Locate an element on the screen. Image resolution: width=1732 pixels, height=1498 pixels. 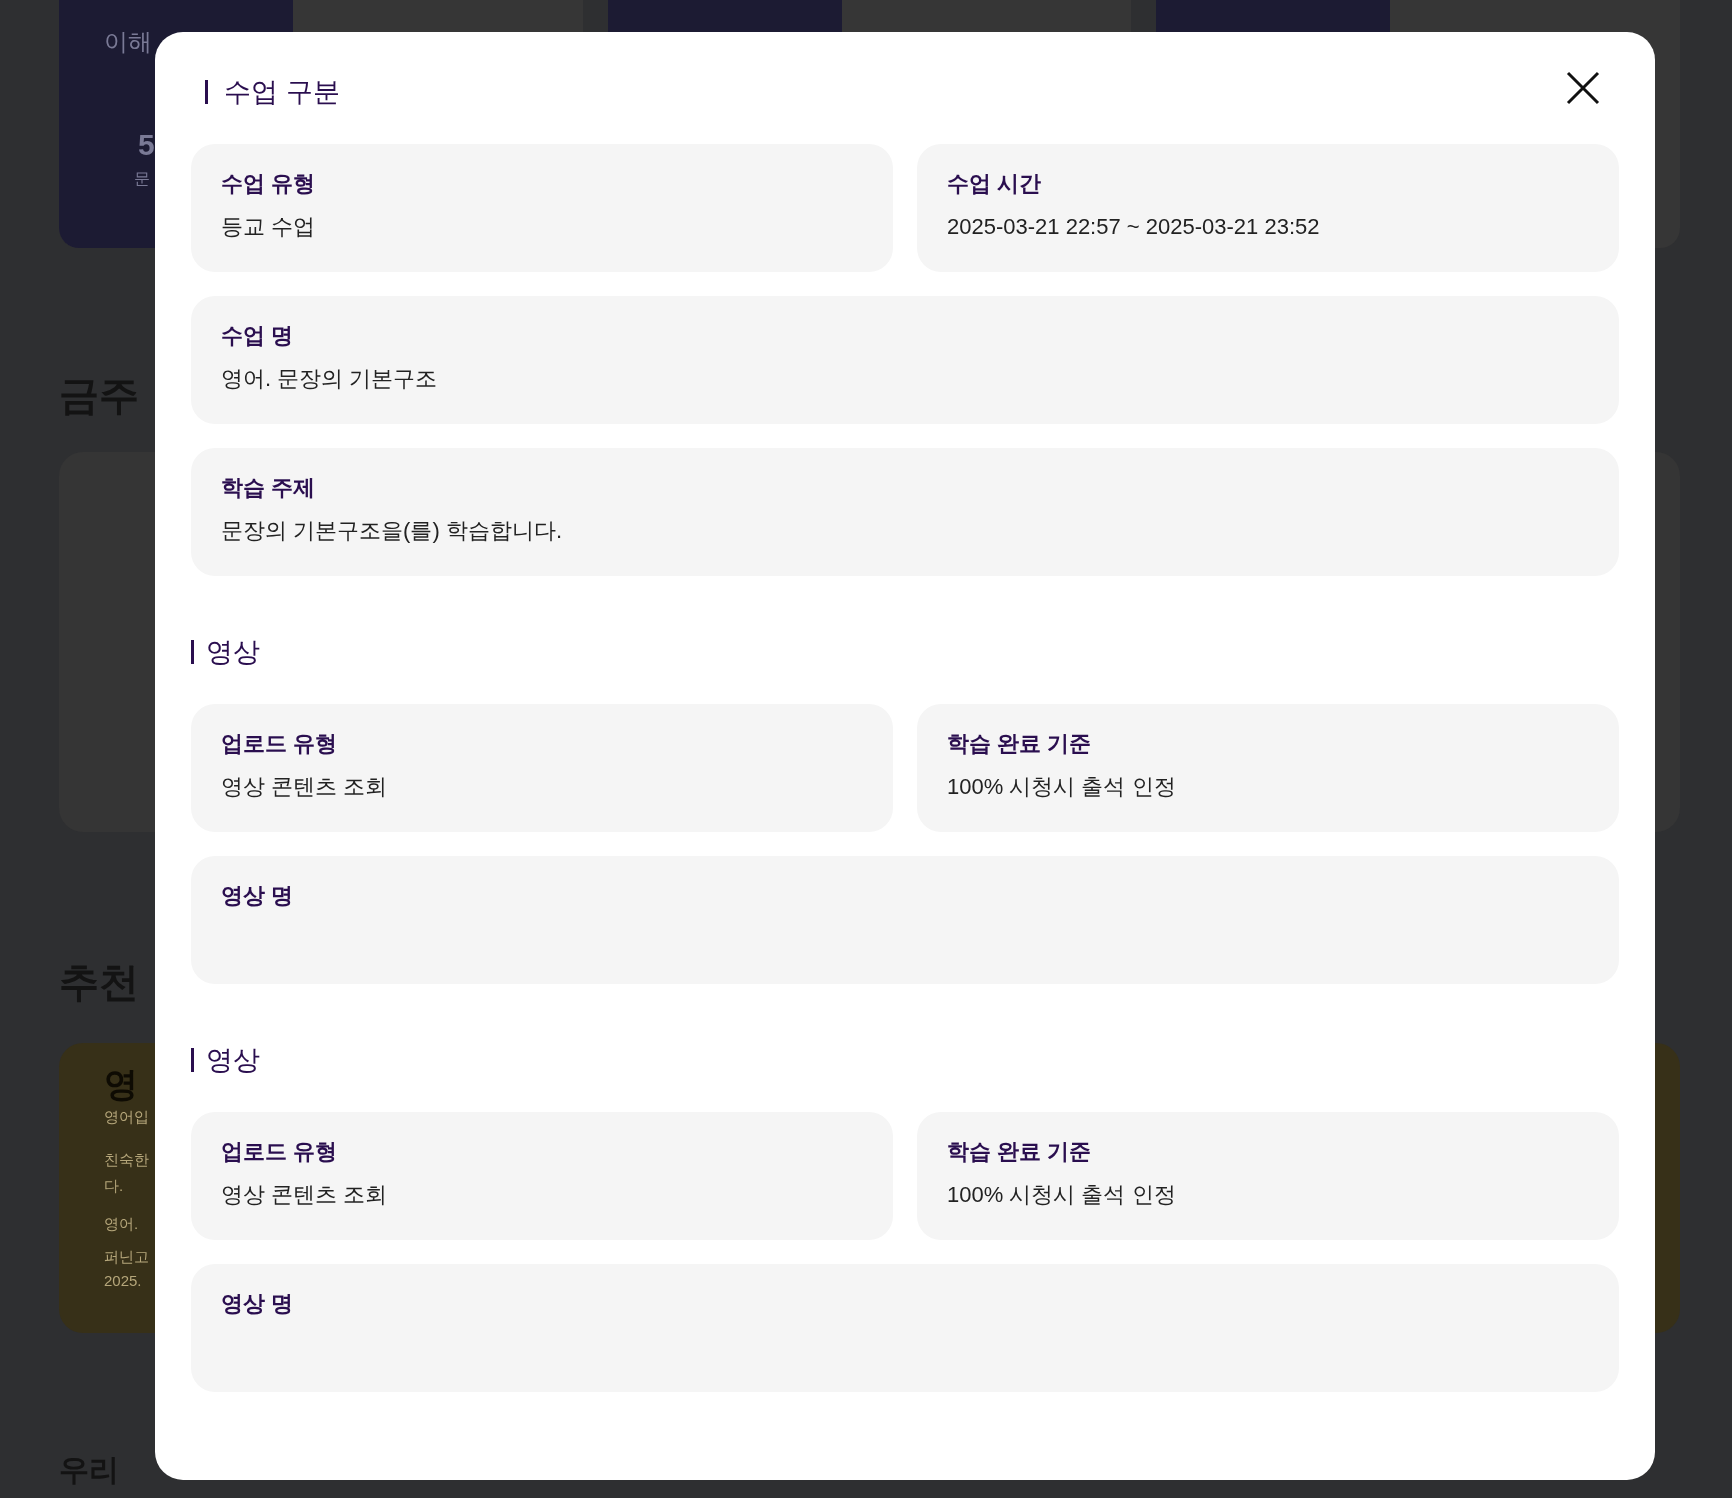
card-subtitle: 이해 is located at coordinates (128, 42).